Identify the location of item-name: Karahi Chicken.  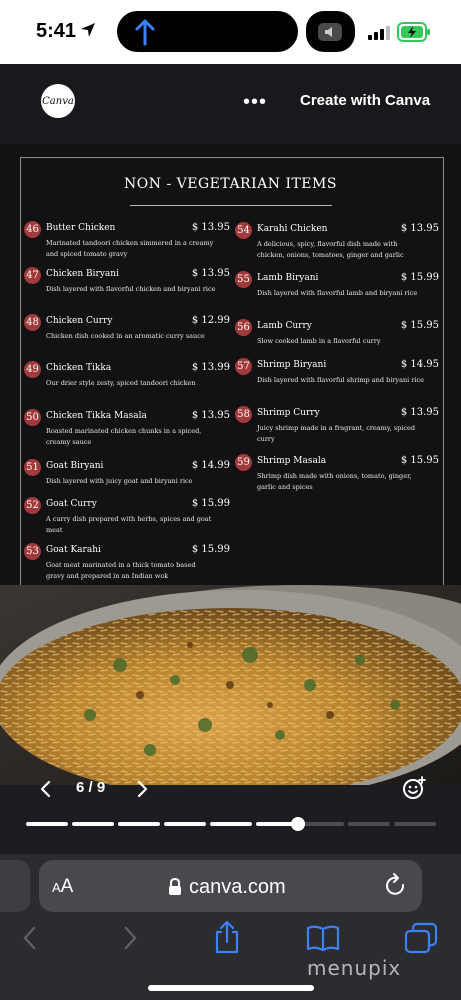
(292, 229).